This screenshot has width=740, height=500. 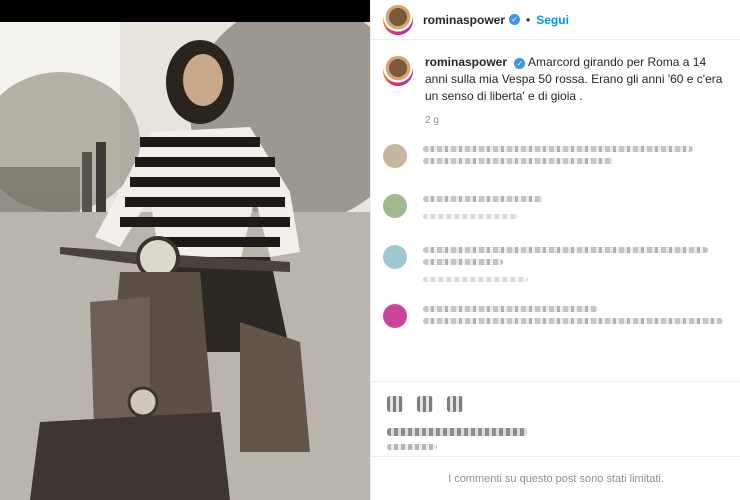 I want to click on action-icons, so click(x=556, y=404).